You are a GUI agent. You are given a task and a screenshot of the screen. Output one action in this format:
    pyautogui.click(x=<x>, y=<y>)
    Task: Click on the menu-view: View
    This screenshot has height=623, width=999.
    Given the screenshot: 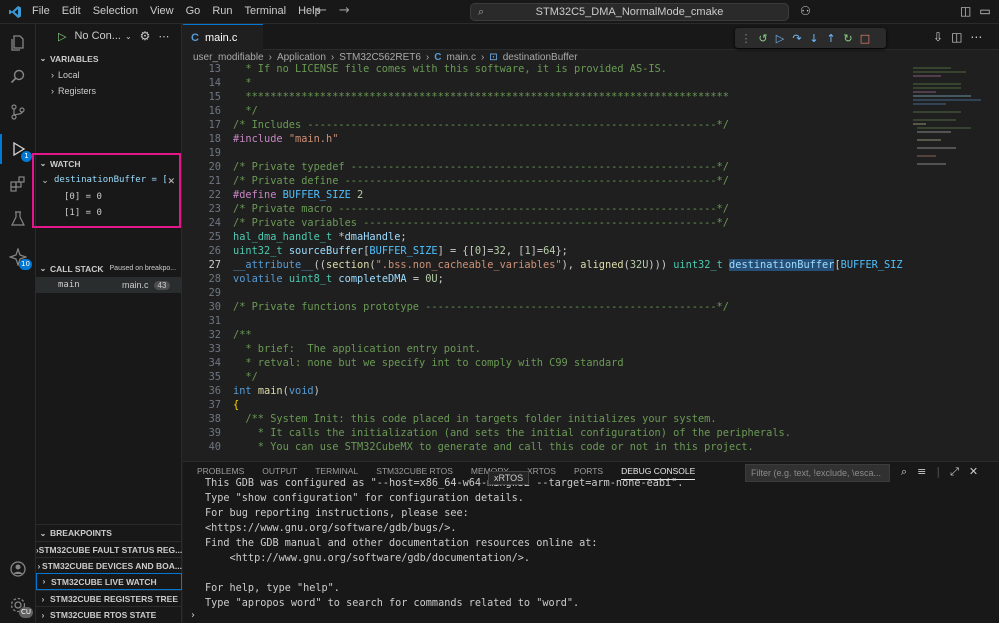 What is the action you would take?
    pyautogui.click(x=162, y=11)
    